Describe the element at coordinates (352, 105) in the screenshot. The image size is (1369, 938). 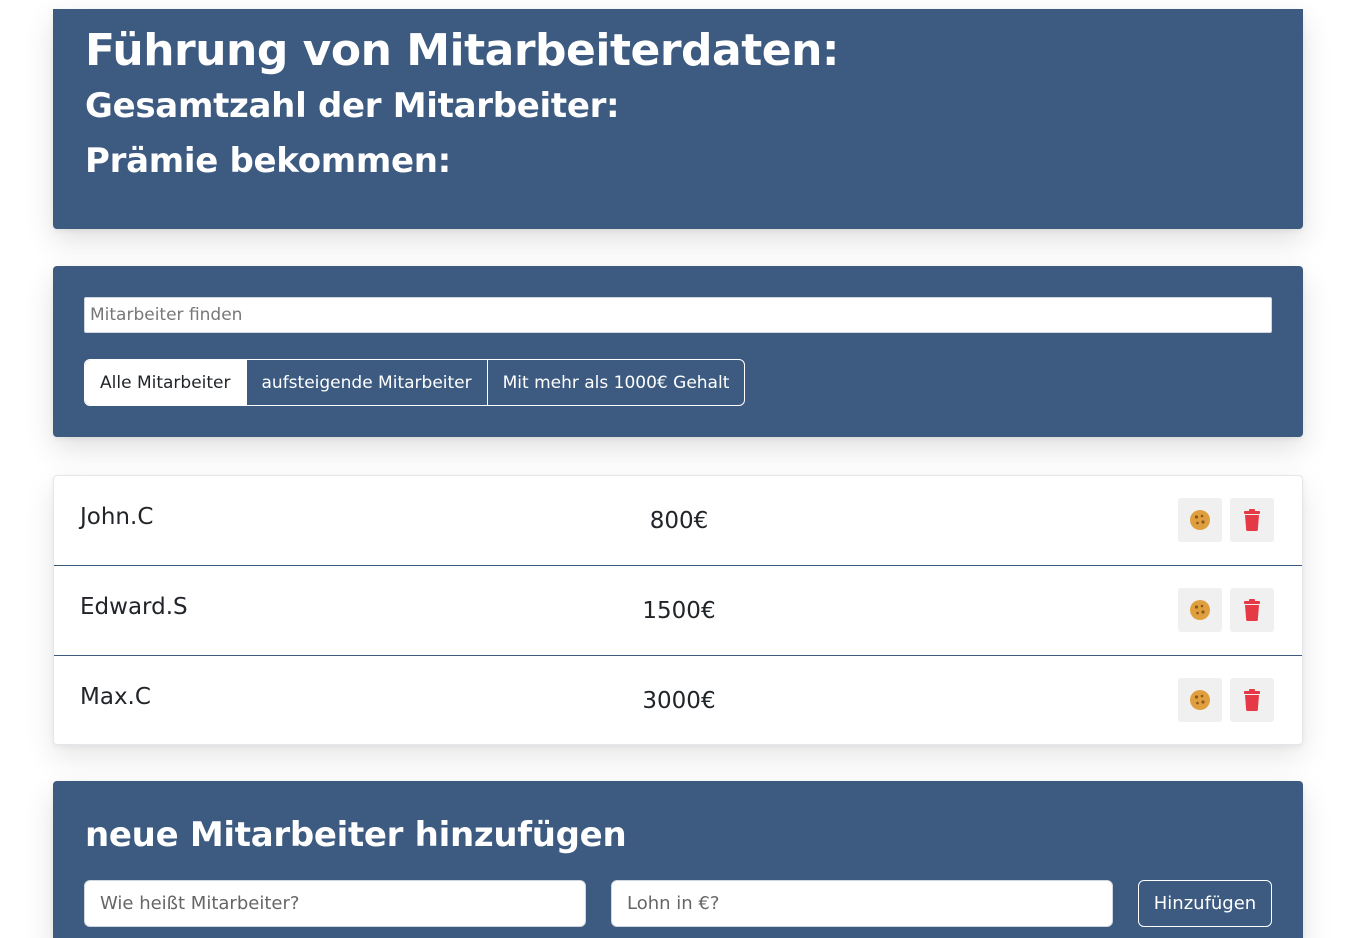
I see `total-employees-label: Gesamtzahl der Mitarbeiter:` at that location.